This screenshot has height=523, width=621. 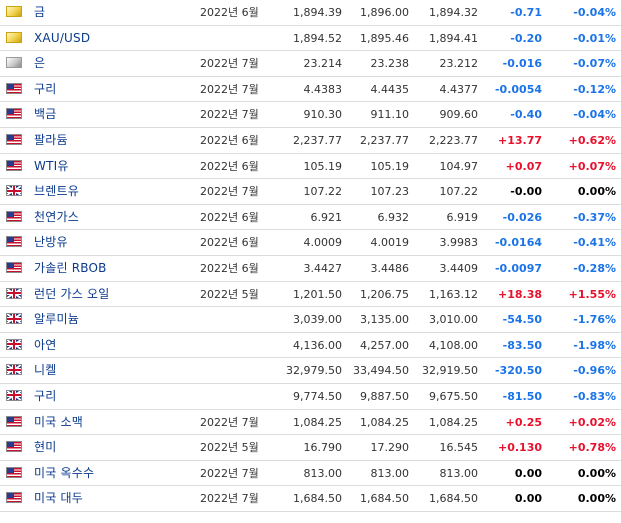 What do you see at coordinates (592, 422) in the screenshot?
I see `percent-change: +0.02%` at bounding box center [592, 422].